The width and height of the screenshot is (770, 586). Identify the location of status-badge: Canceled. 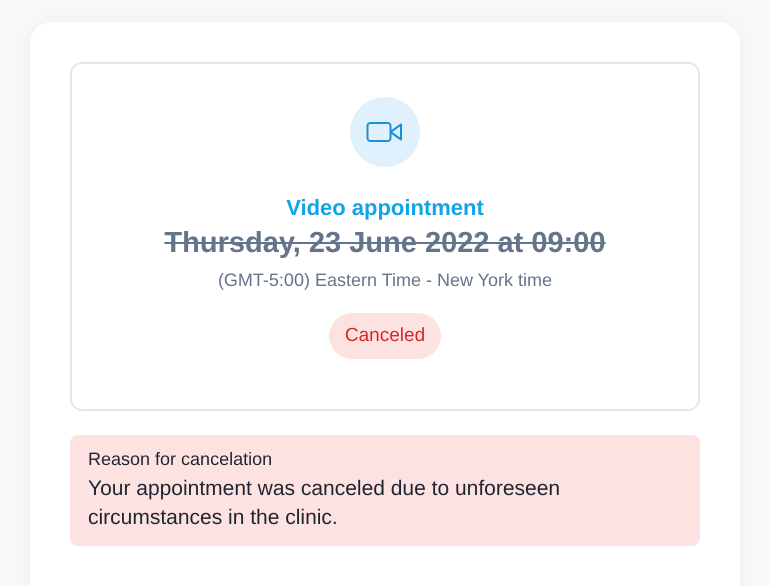
(385, 336).